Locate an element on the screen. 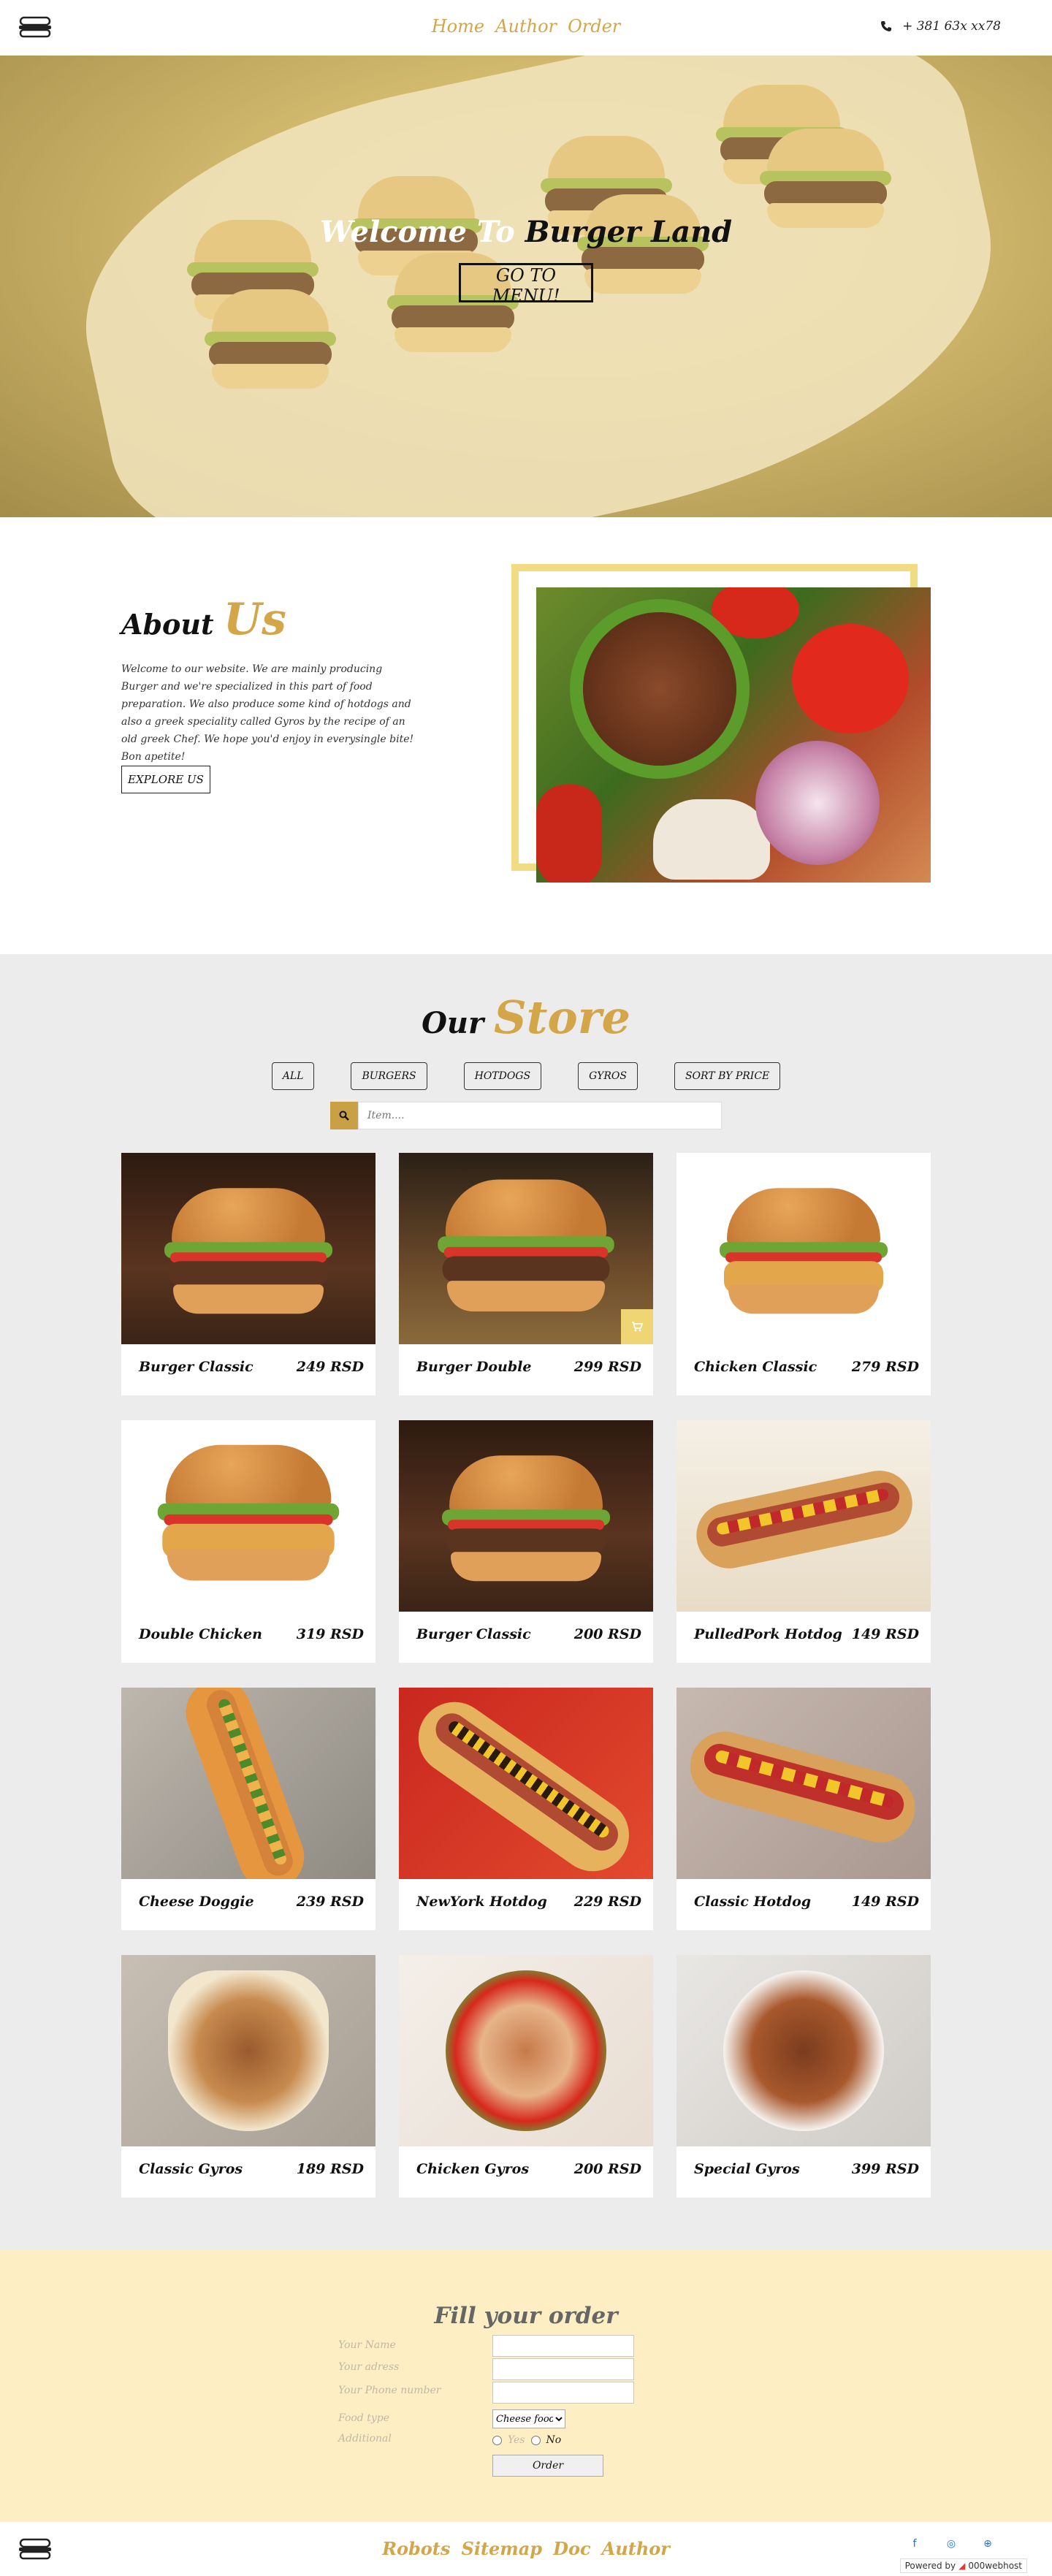 The image size is (1052, 2576). filter-buttons: ALL BURGERS HOTDOGS GYROS SORT BY PRICE is located at coordinates (526, 1076).